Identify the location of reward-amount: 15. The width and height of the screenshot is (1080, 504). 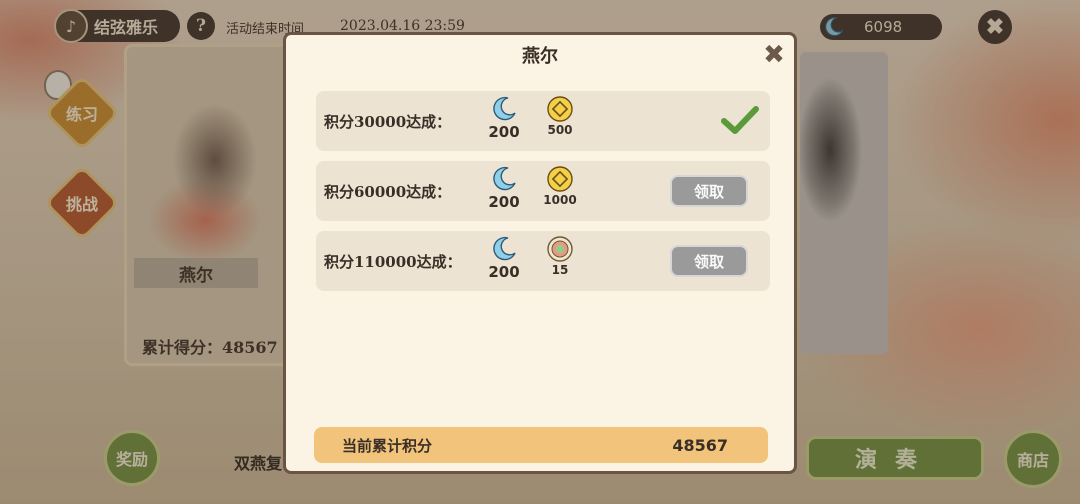
(560, 270).